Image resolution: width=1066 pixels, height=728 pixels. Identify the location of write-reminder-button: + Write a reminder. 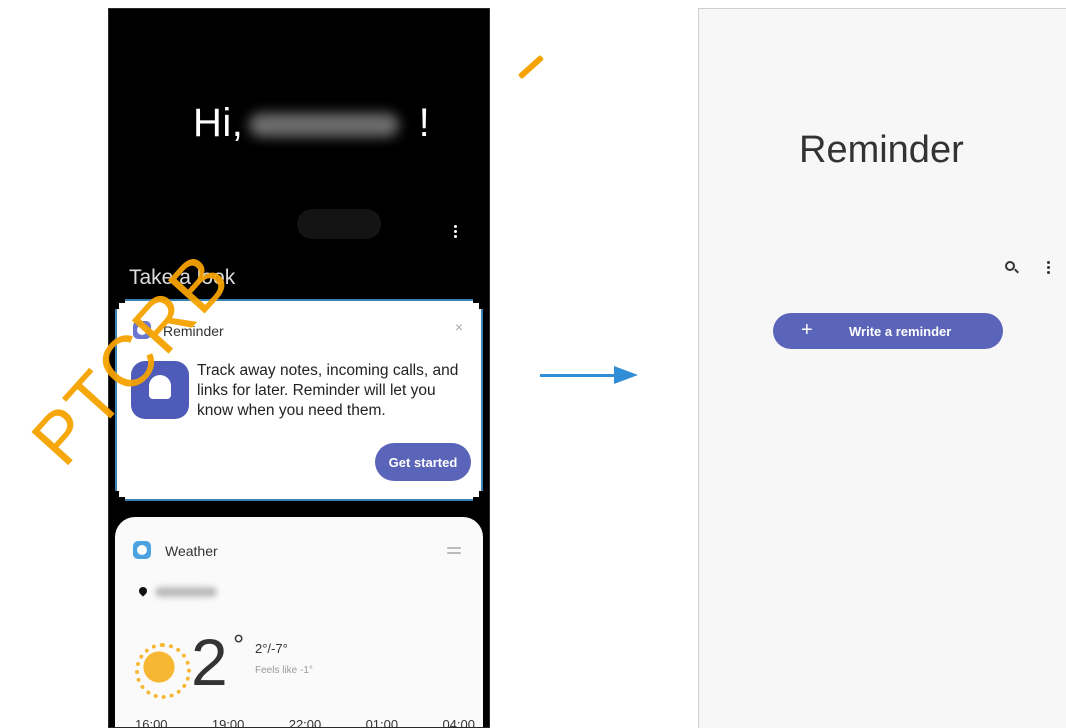
(888, 331).